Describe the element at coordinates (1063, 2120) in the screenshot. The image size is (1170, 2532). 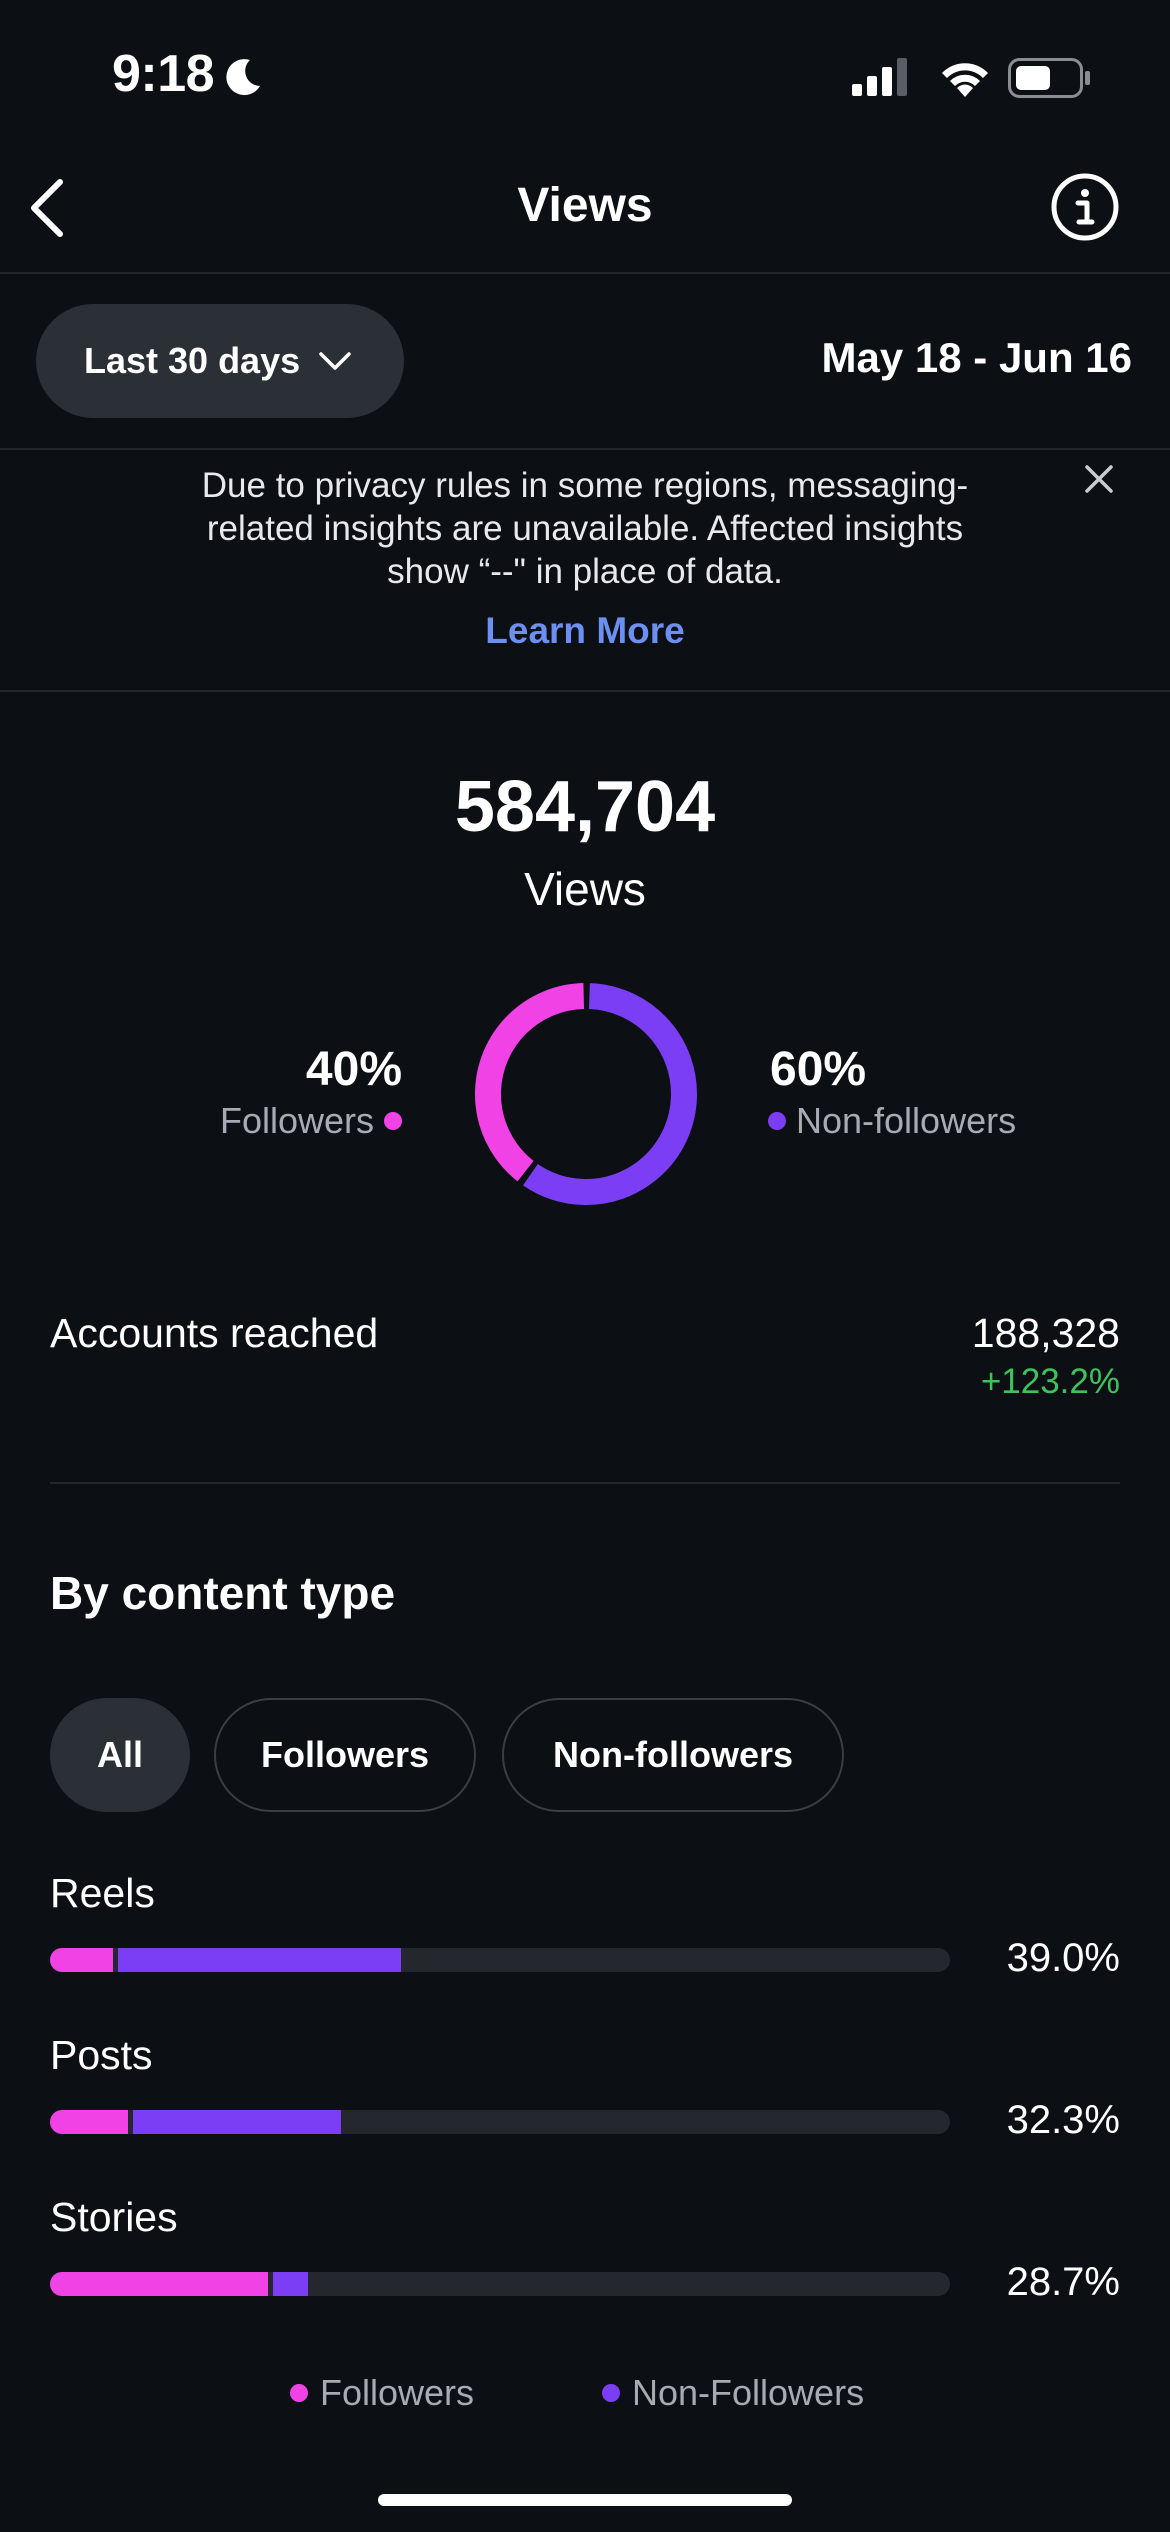
I see `content-type-percent: 32.3%` at that location.